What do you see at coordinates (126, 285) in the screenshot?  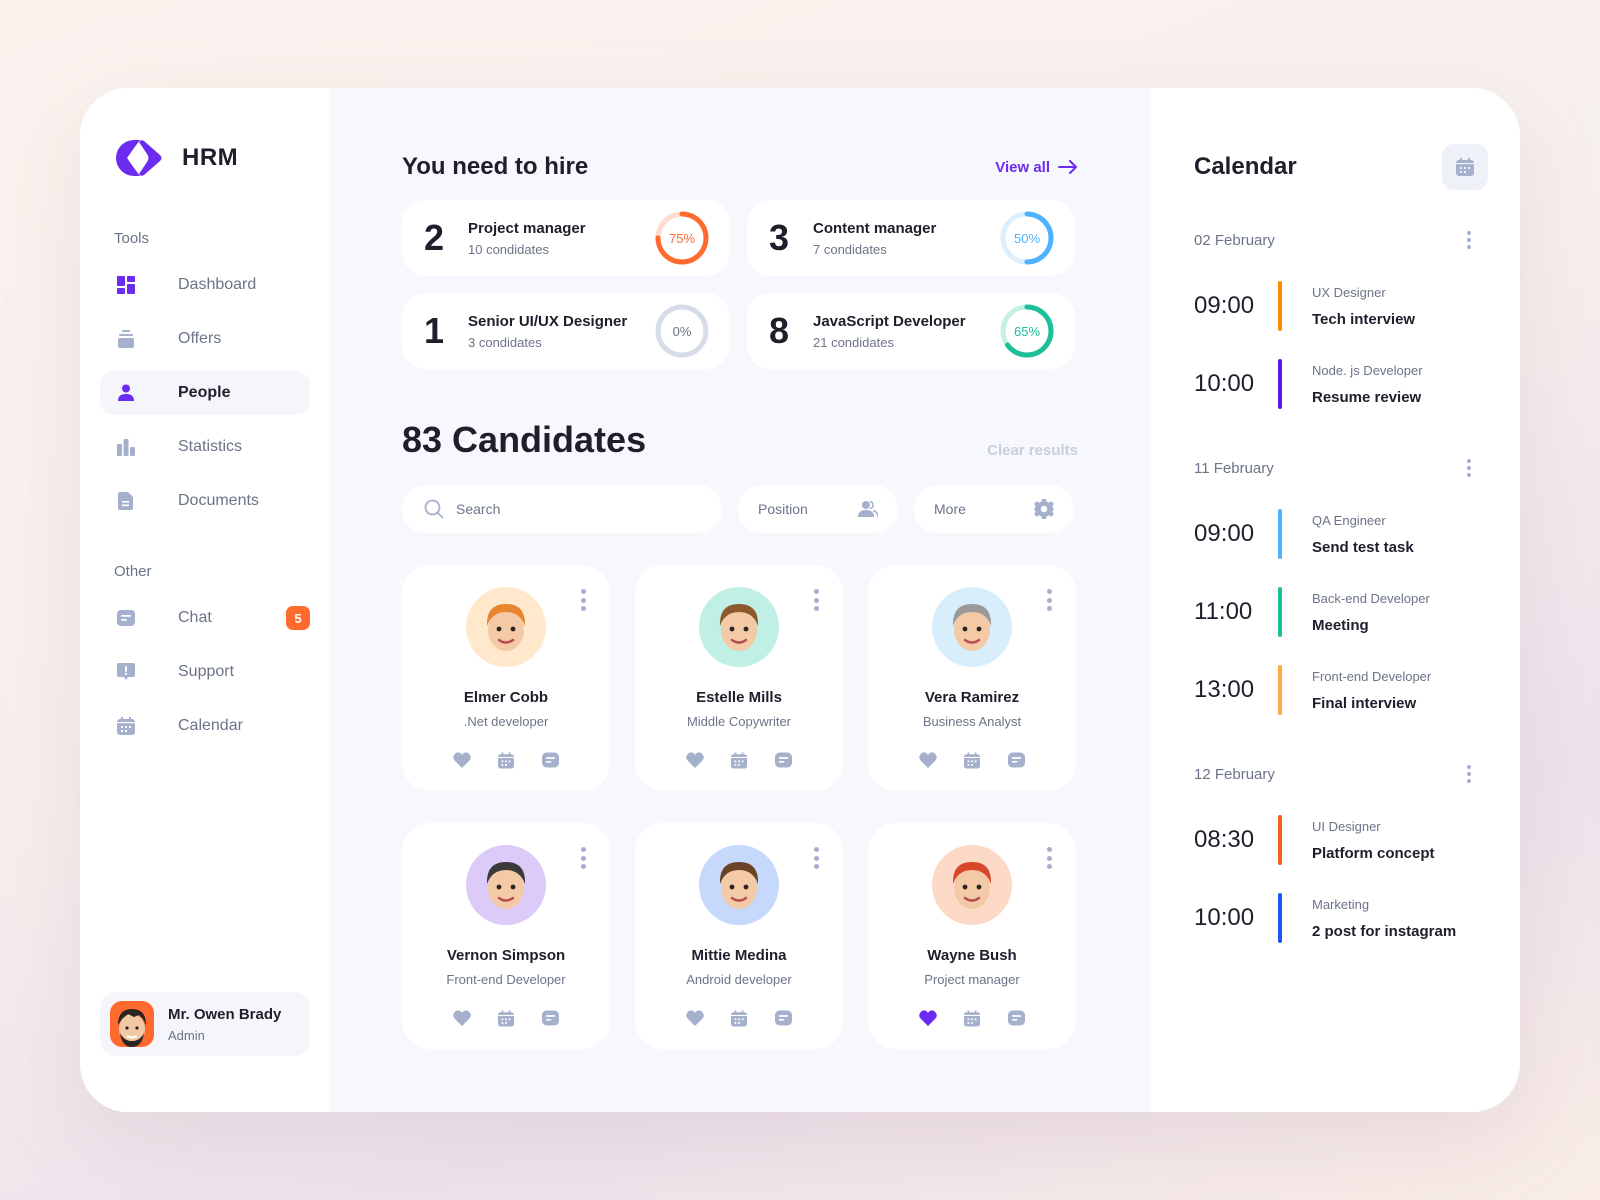 I see `dashboard-icon` at bounding box center [126, 285].